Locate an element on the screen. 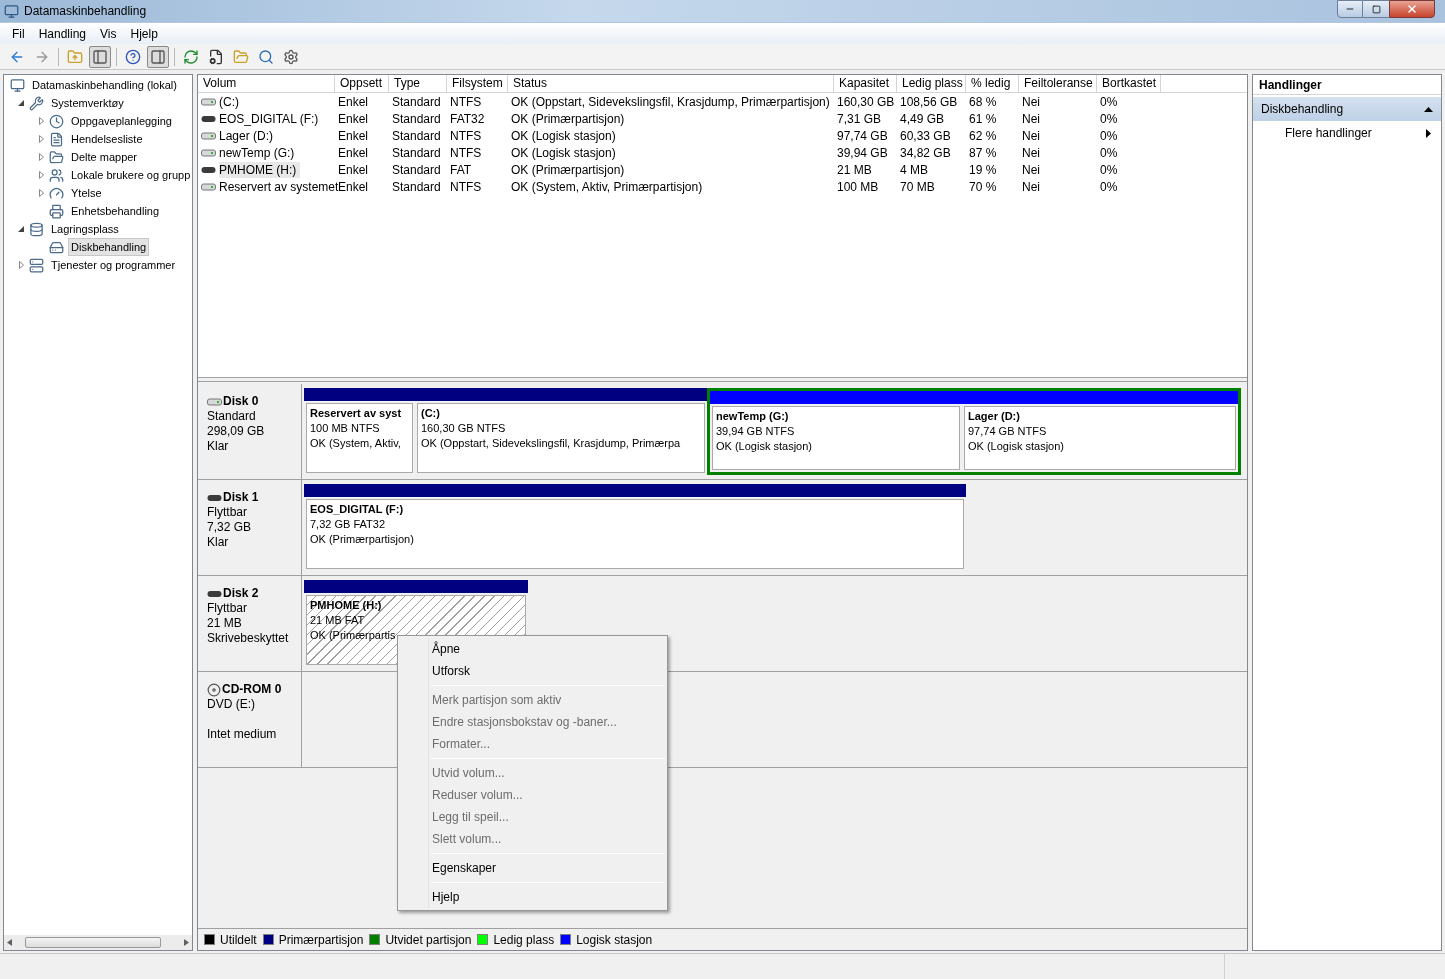 The width and height of the screenshot is (1445, 979). column-header: Filsystem is located at coordinates (477, 83).